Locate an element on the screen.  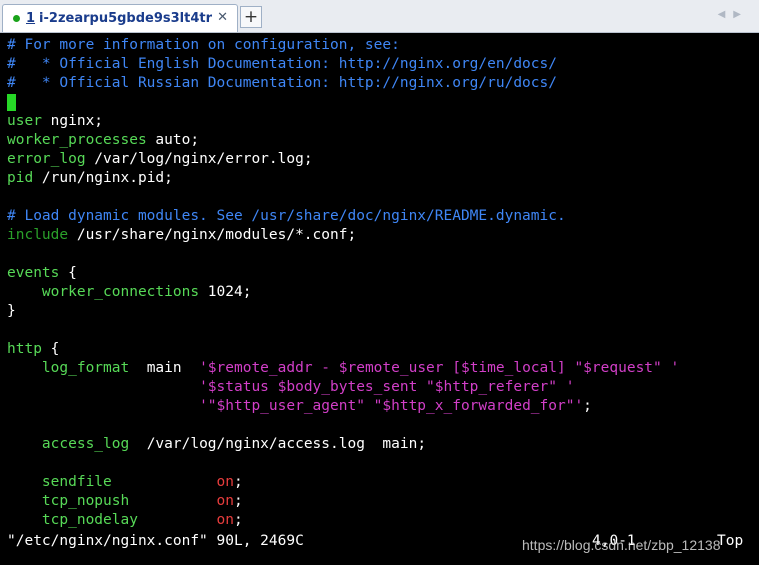
directive: include is located at coordinates (38, 235).